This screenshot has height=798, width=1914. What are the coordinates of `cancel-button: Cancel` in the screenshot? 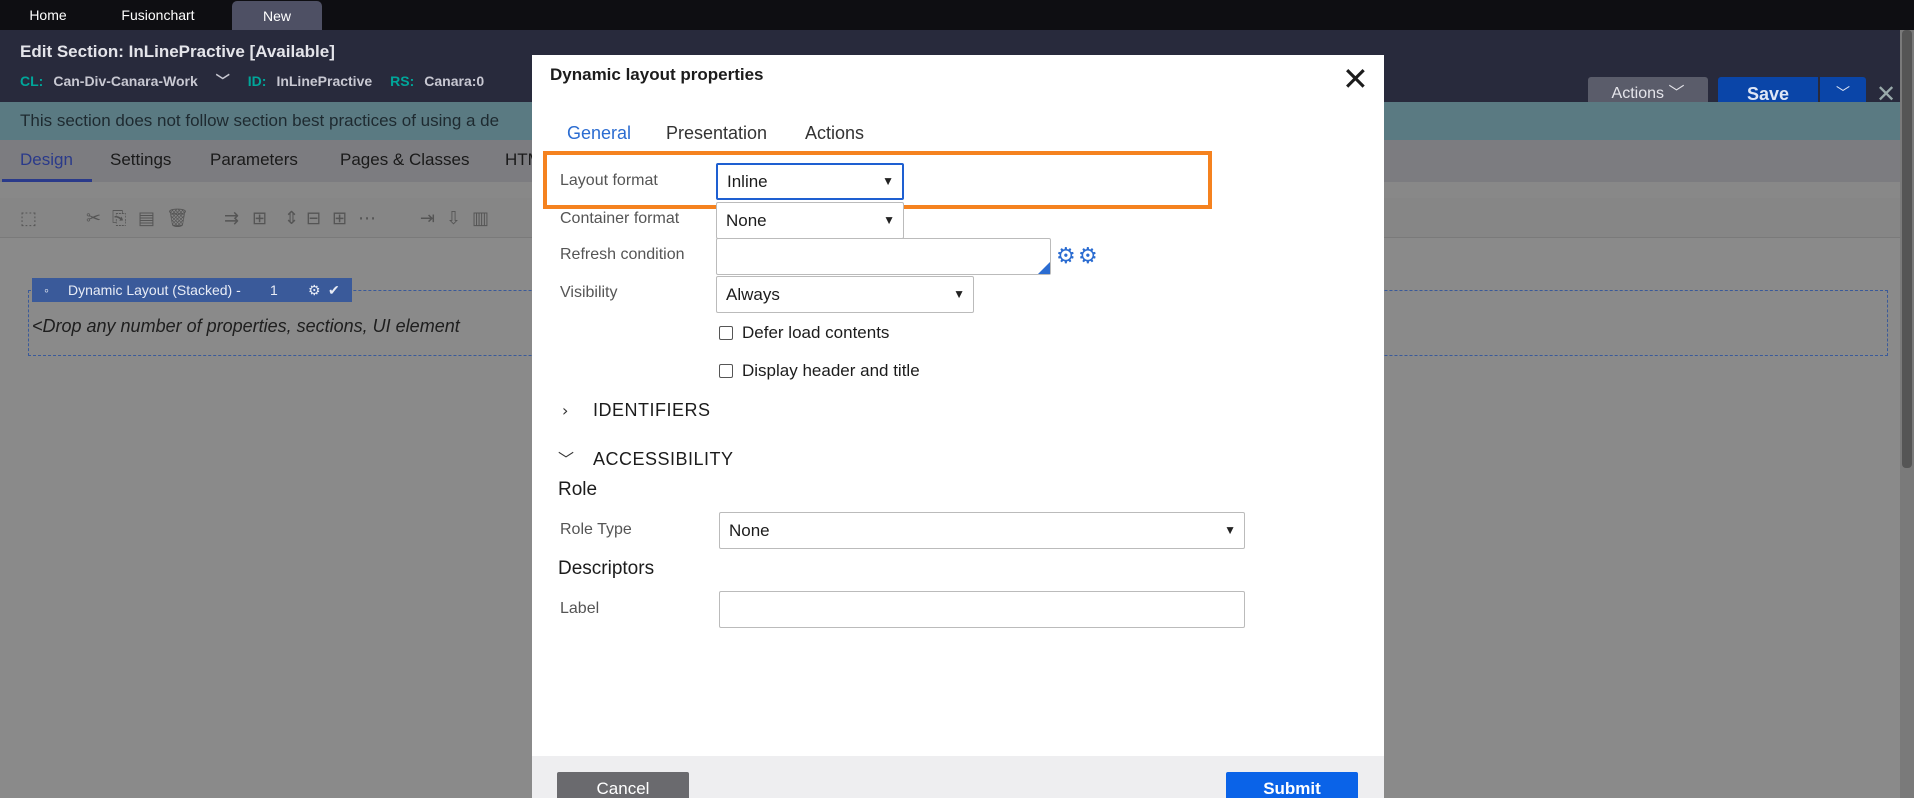 It's located at (623, 785).